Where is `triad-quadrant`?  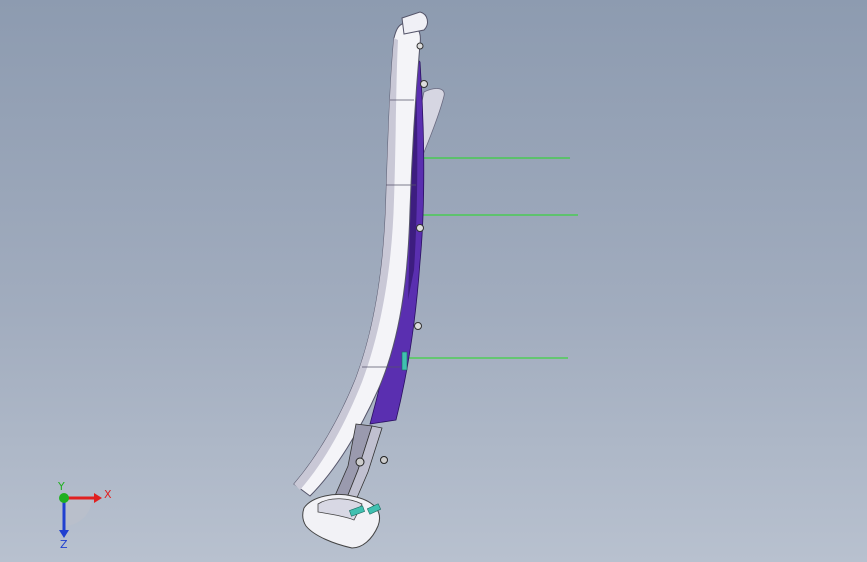 triad-quadrant is located at coordinates (78, 512).